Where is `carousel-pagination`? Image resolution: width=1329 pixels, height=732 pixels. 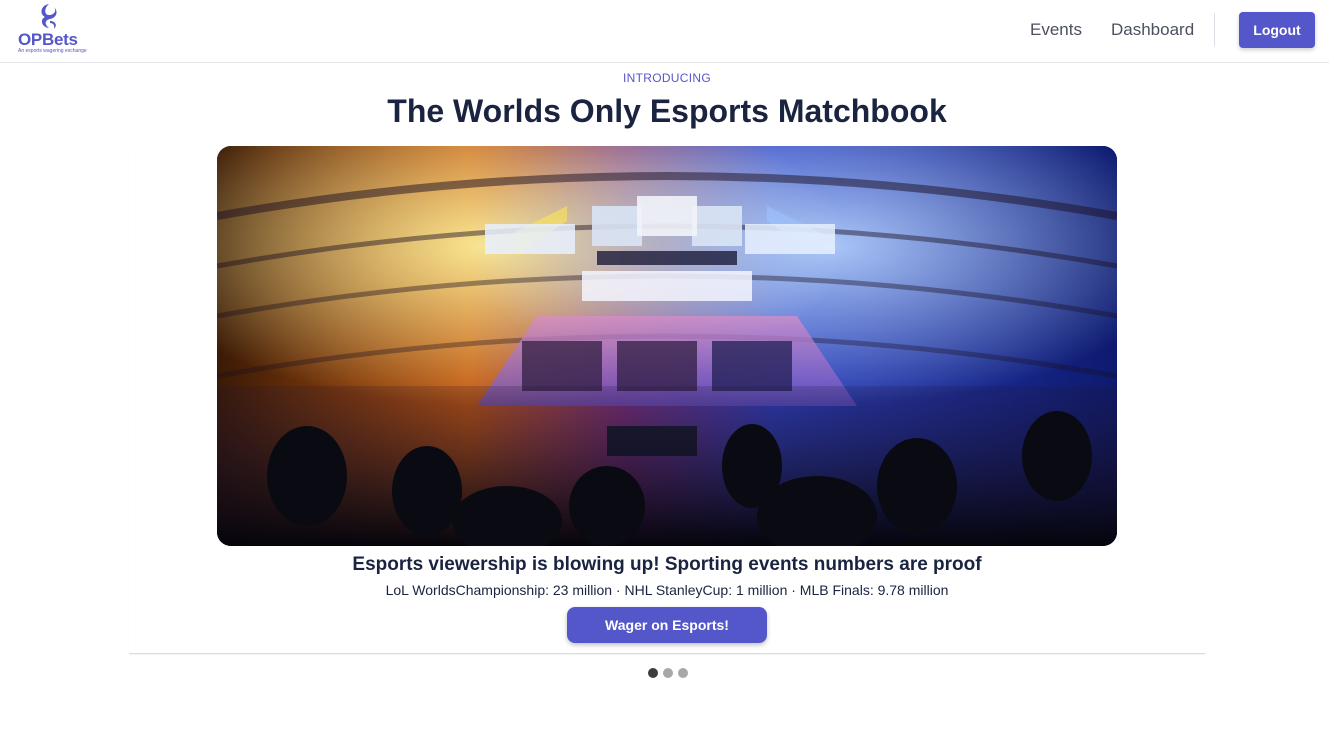
carousel-pagination is located at coordinates (668, 674).